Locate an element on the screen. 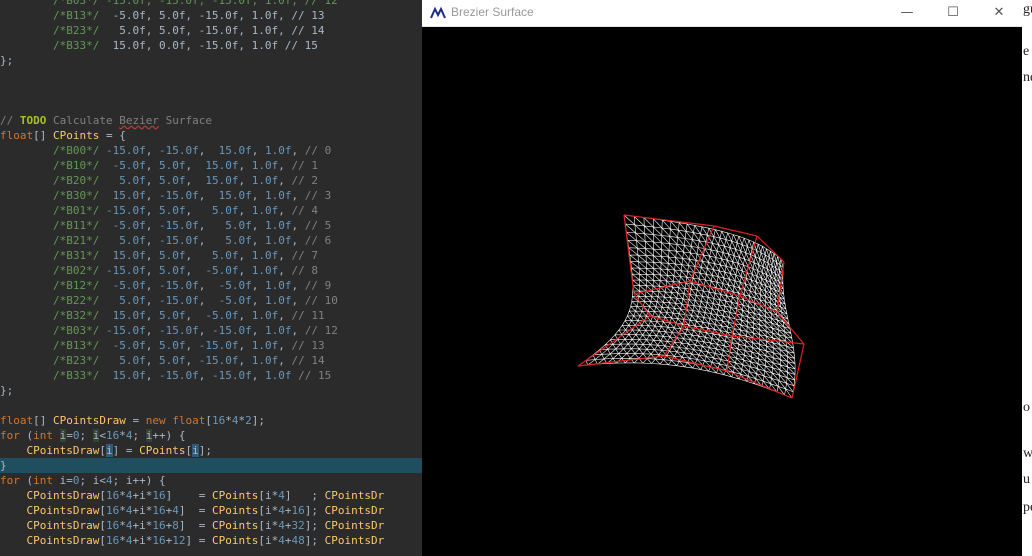 Image resolution: width=1032 pixels, height=556 pixels. code-token: } is located at coordinates (3, 465).